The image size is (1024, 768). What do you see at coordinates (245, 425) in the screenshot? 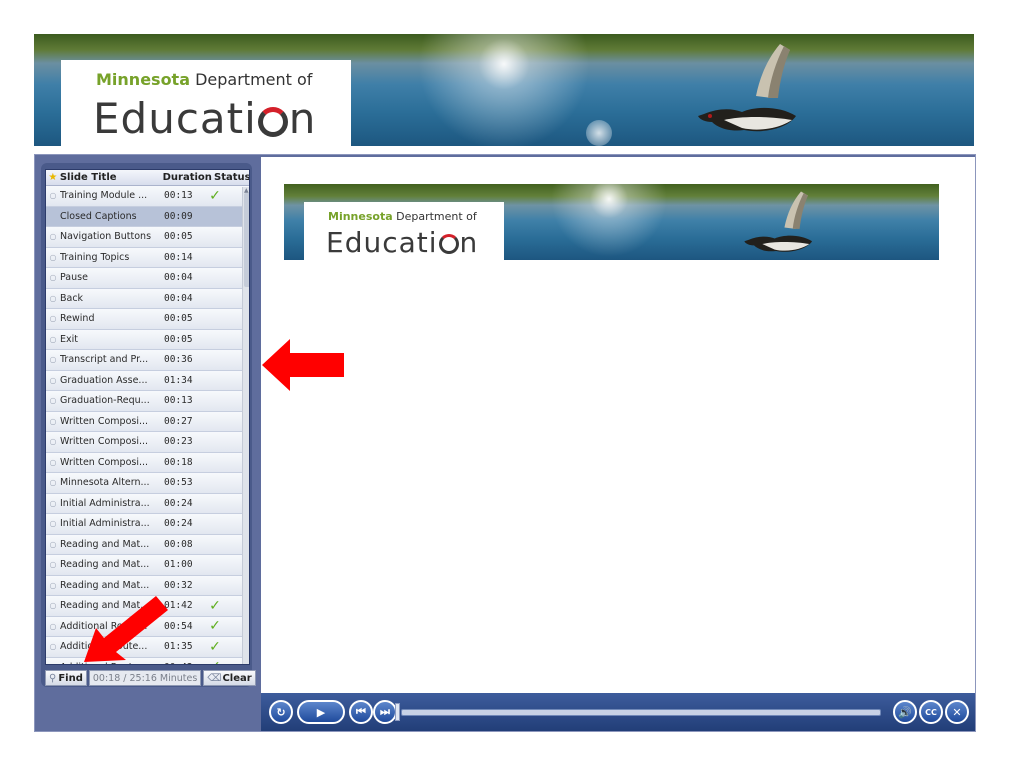
I see `slide-list-scrollbar: ▲` at bounding box center [245, 425].